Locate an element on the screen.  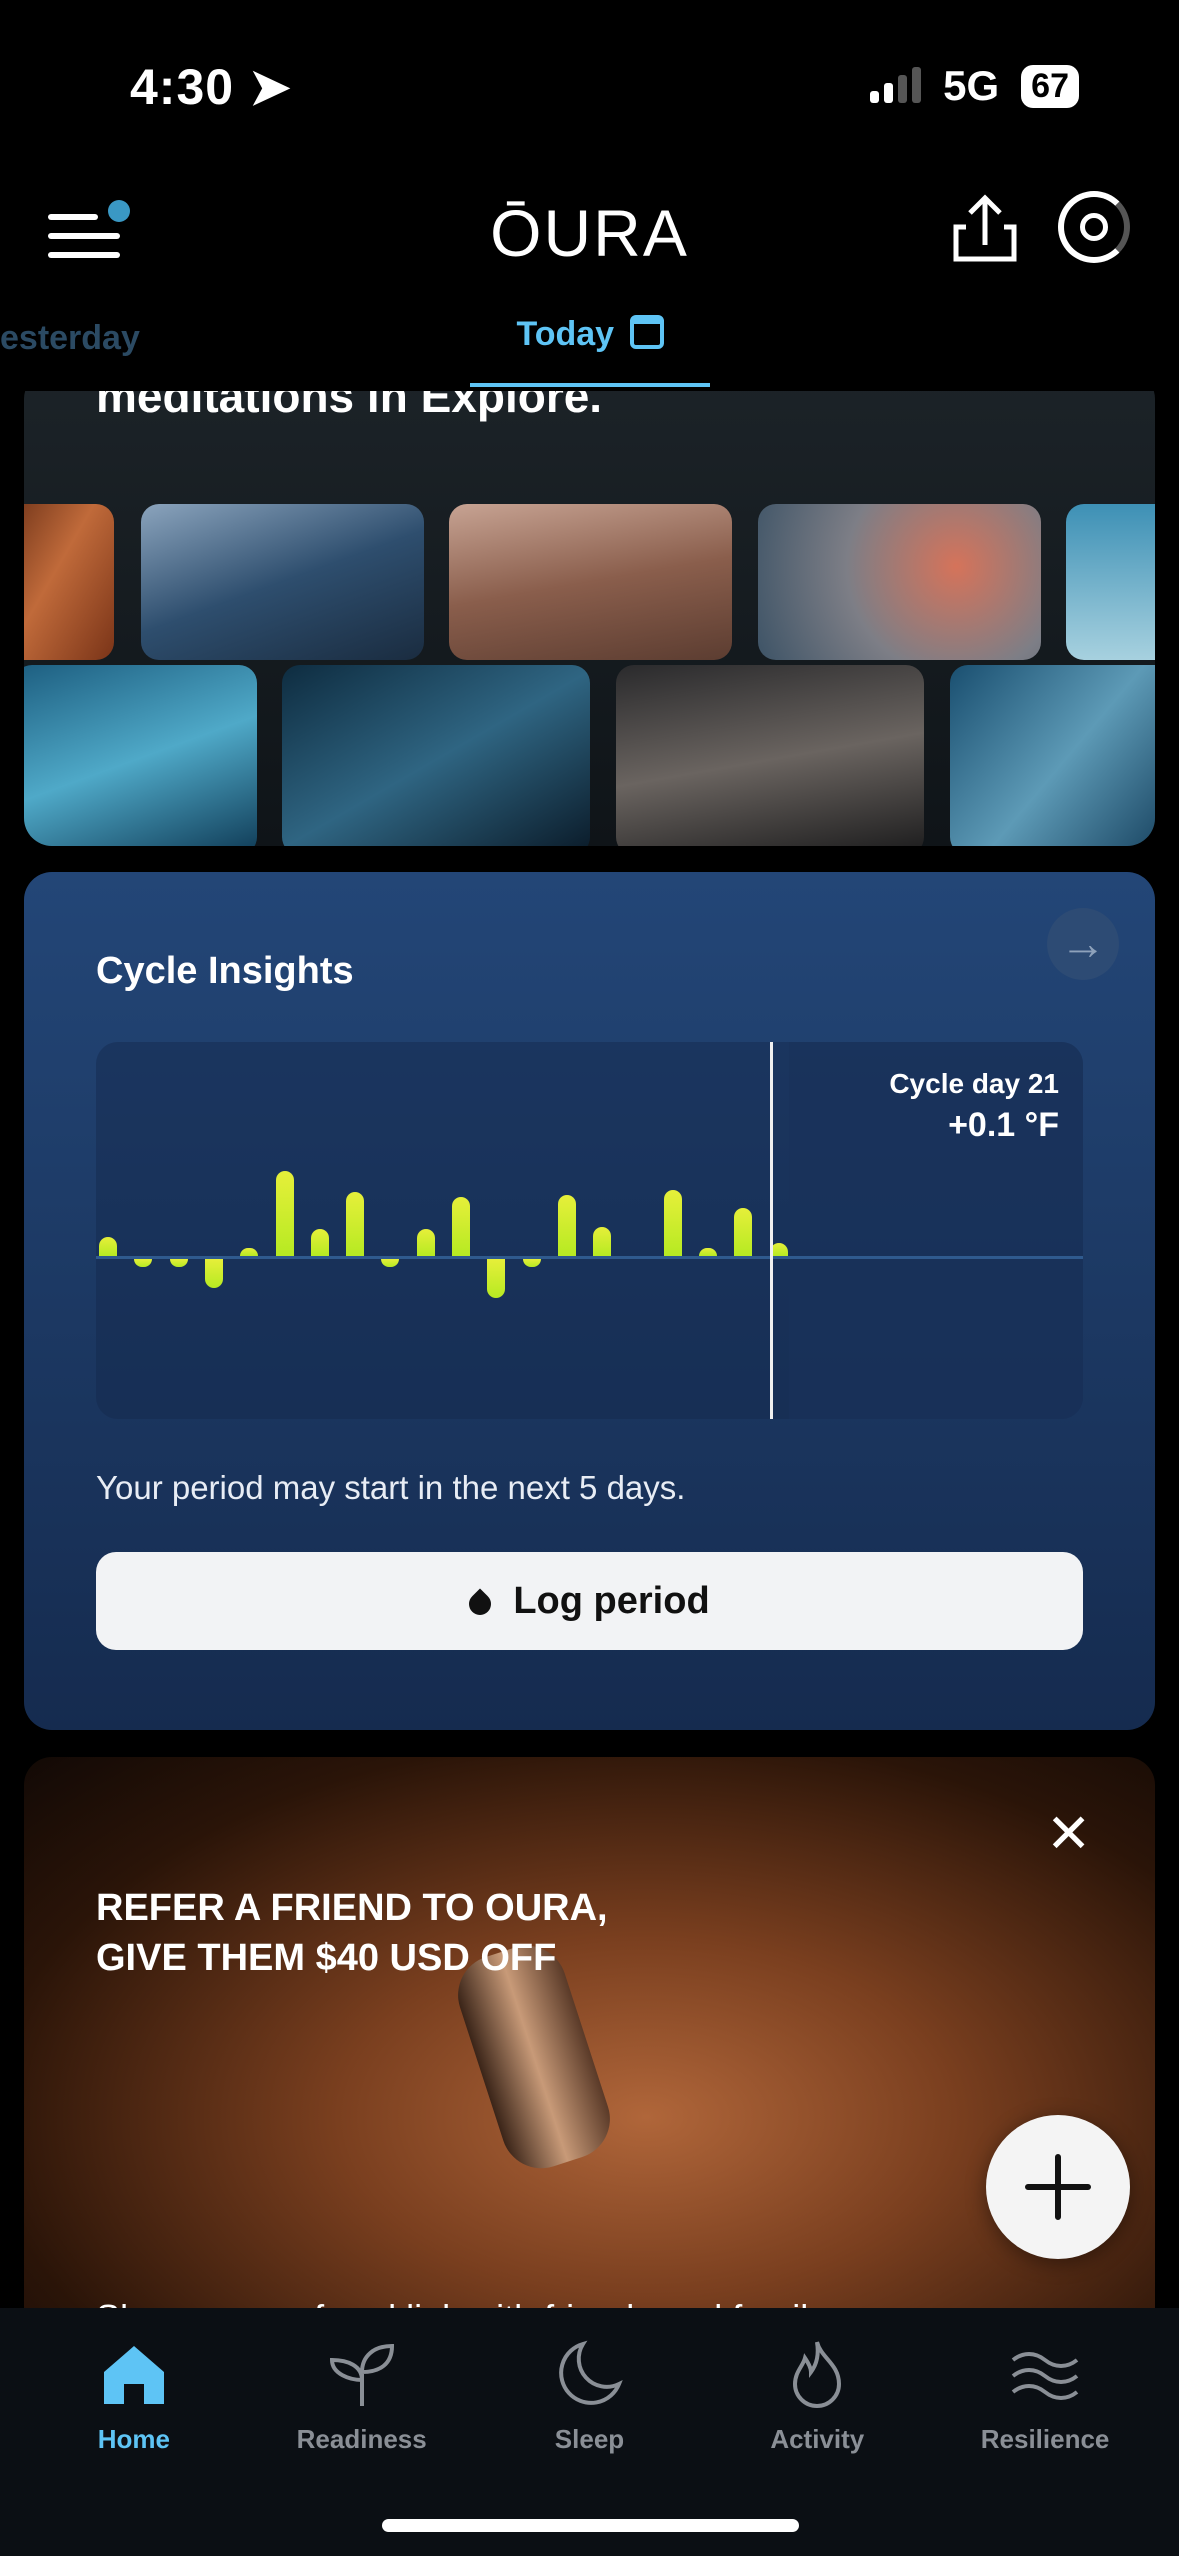
sprout-icon is located at coordinates (361, 2374).